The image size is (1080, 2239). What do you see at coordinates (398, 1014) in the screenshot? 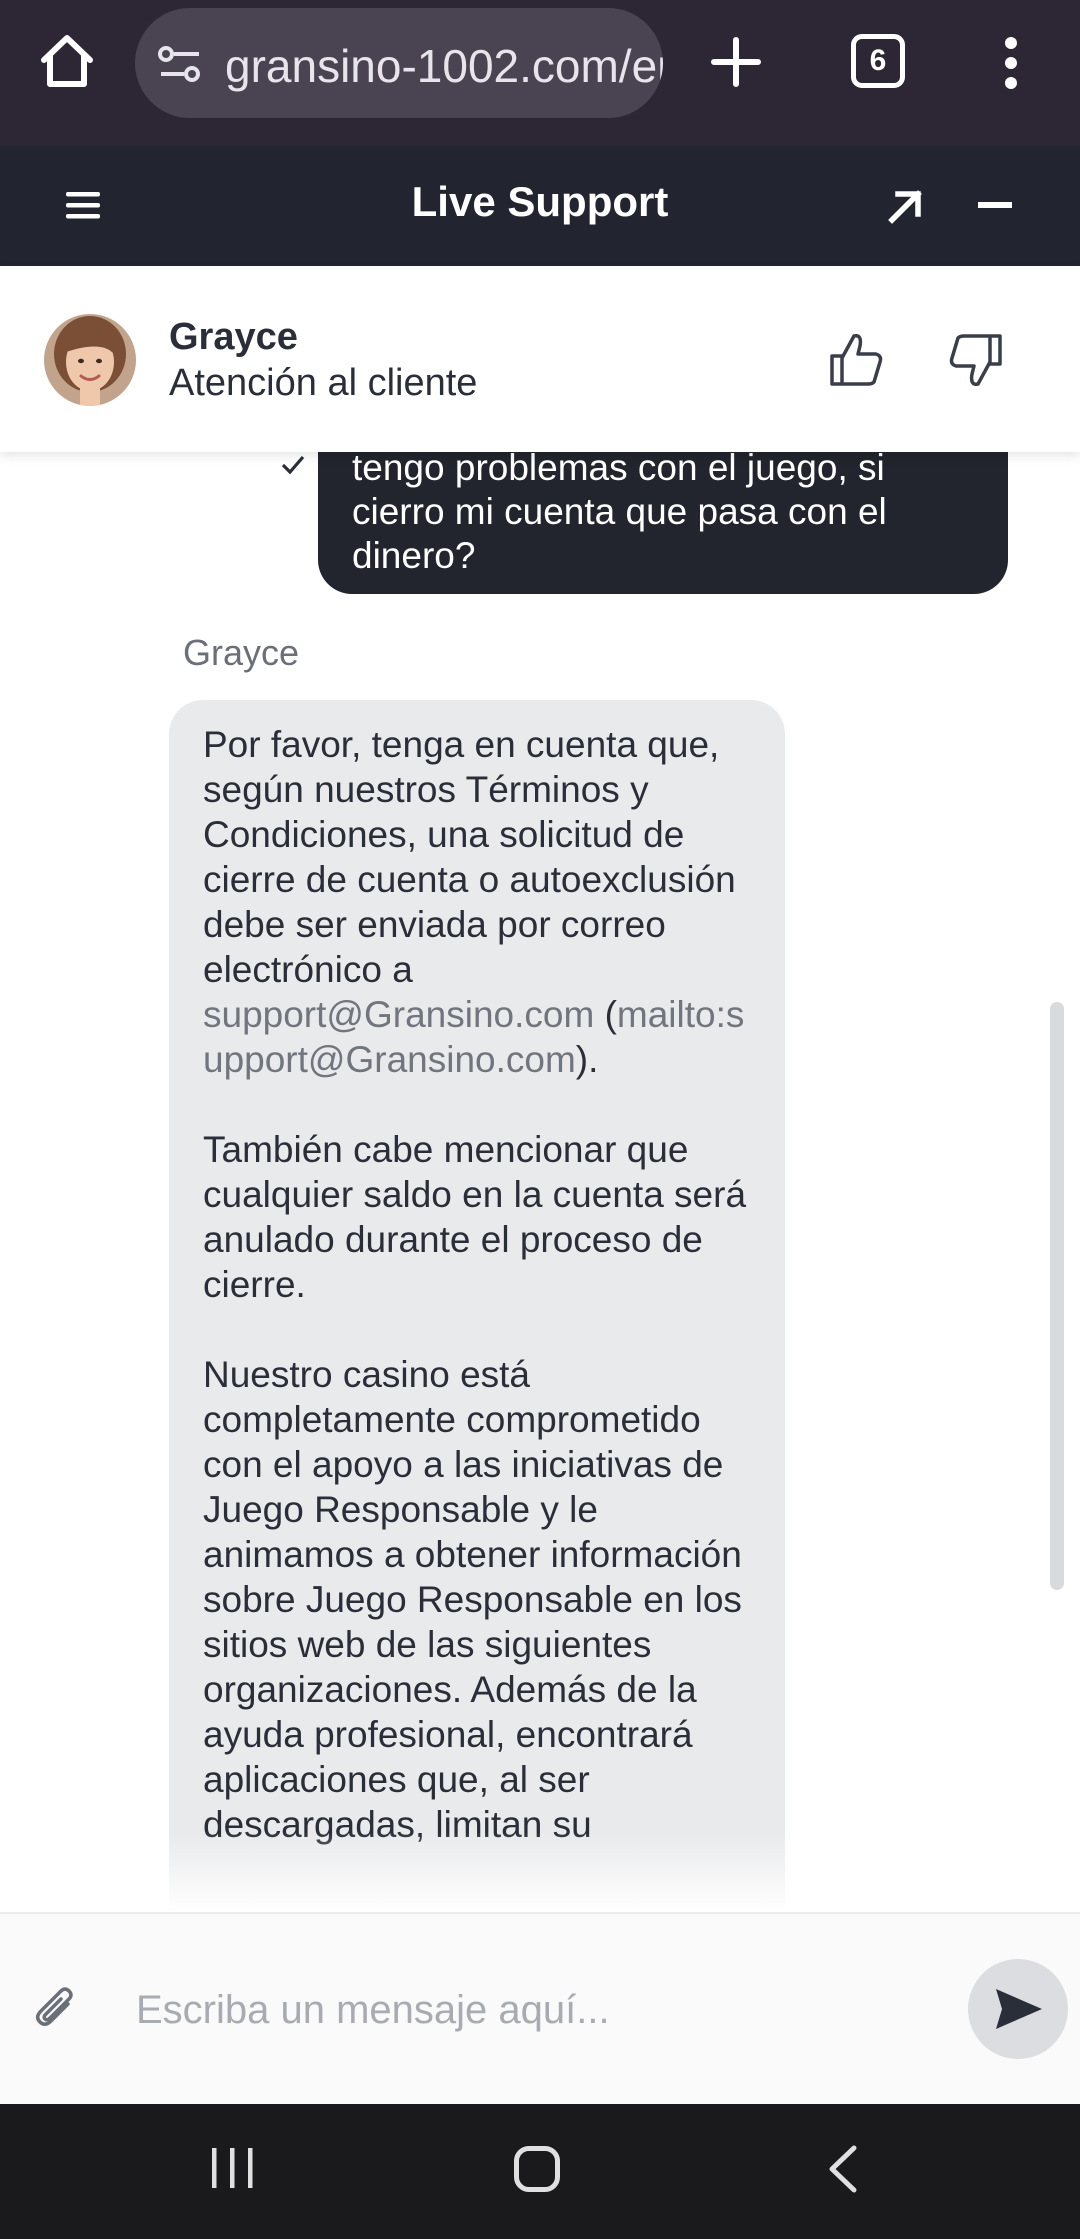
I see `support-email-link: support@Gransino.com` at bounding box center [398, 1014].